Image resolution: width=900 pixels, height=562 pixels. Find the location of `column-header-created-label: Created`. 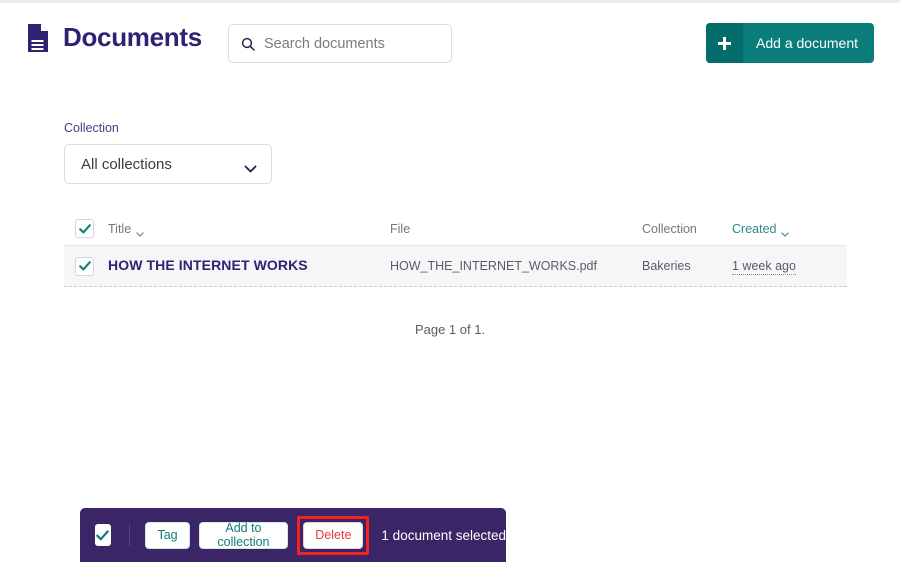

column-header-created-label: Created is located at coordinates (754, 228).